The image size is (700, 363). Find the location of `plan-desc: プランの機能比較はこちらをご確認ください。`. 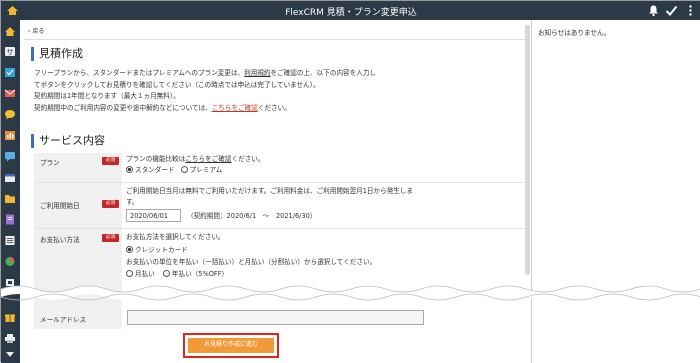

plan-desc: プランの機能比較はこちらをご確認ください。 is located at coordinates (323, 159).